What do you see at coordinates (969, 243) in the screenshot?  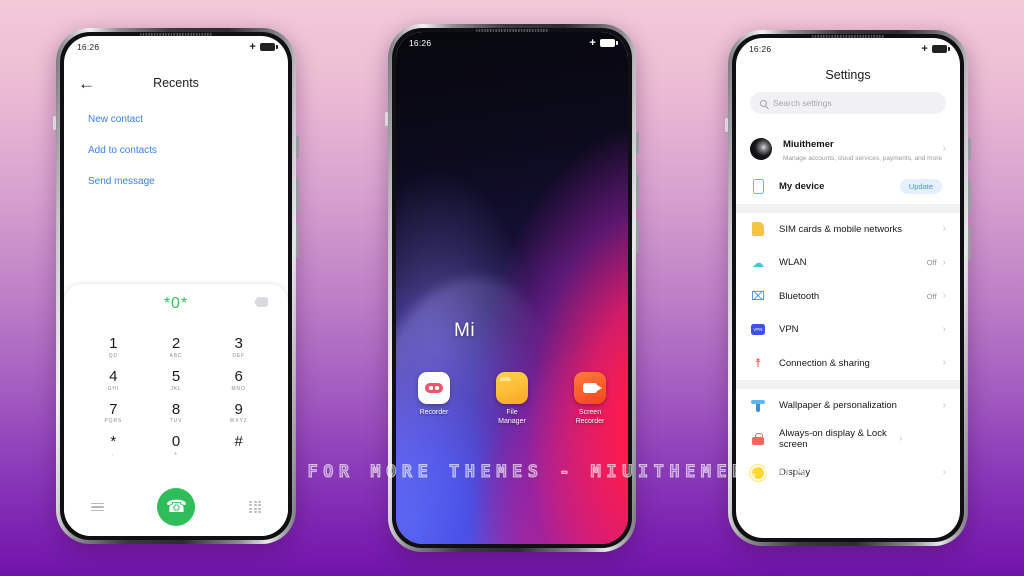 I see `phone-right-power-button` at bounding box center [969, 243].